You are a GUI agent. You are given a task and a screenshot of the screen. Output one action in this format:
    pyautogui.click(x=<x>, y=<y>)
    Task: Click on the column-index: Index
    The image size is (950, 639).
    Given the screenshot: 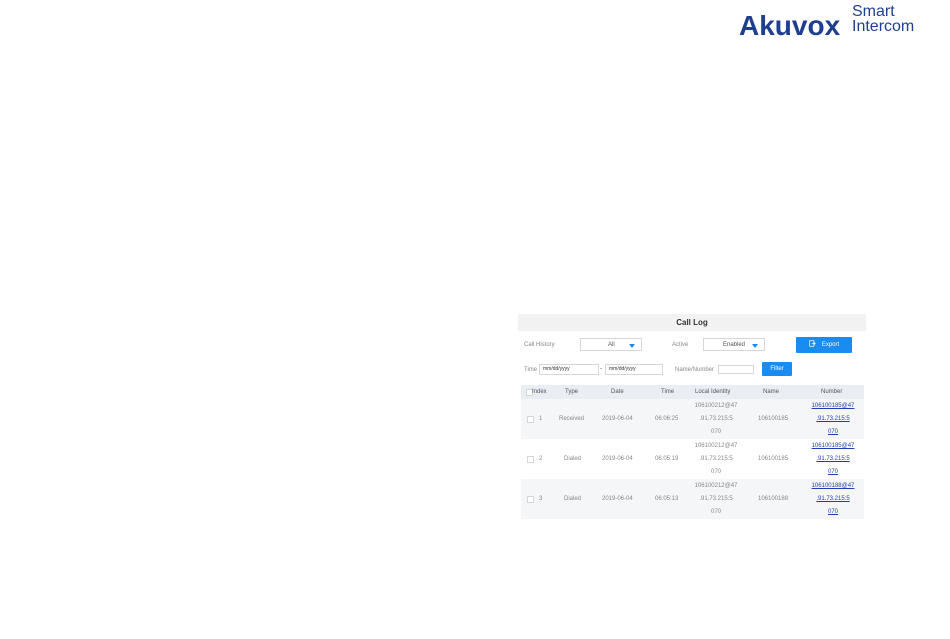 What is the action you would take?
    pyautogui.click(x=539, y=392)
    